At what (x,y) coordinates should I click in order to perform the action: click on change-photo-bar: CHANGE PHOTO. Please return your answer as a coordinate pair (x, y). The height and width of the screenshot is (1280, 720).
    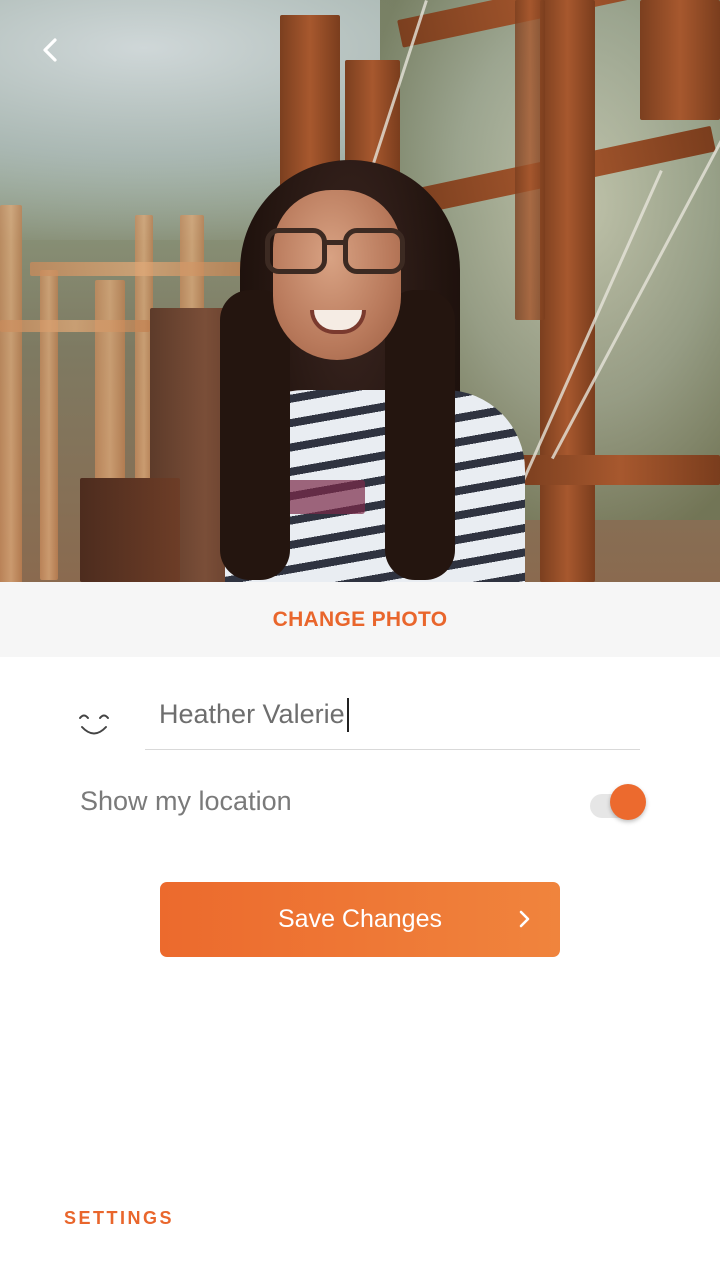
    Looking at the image, I should click on (360, 619).